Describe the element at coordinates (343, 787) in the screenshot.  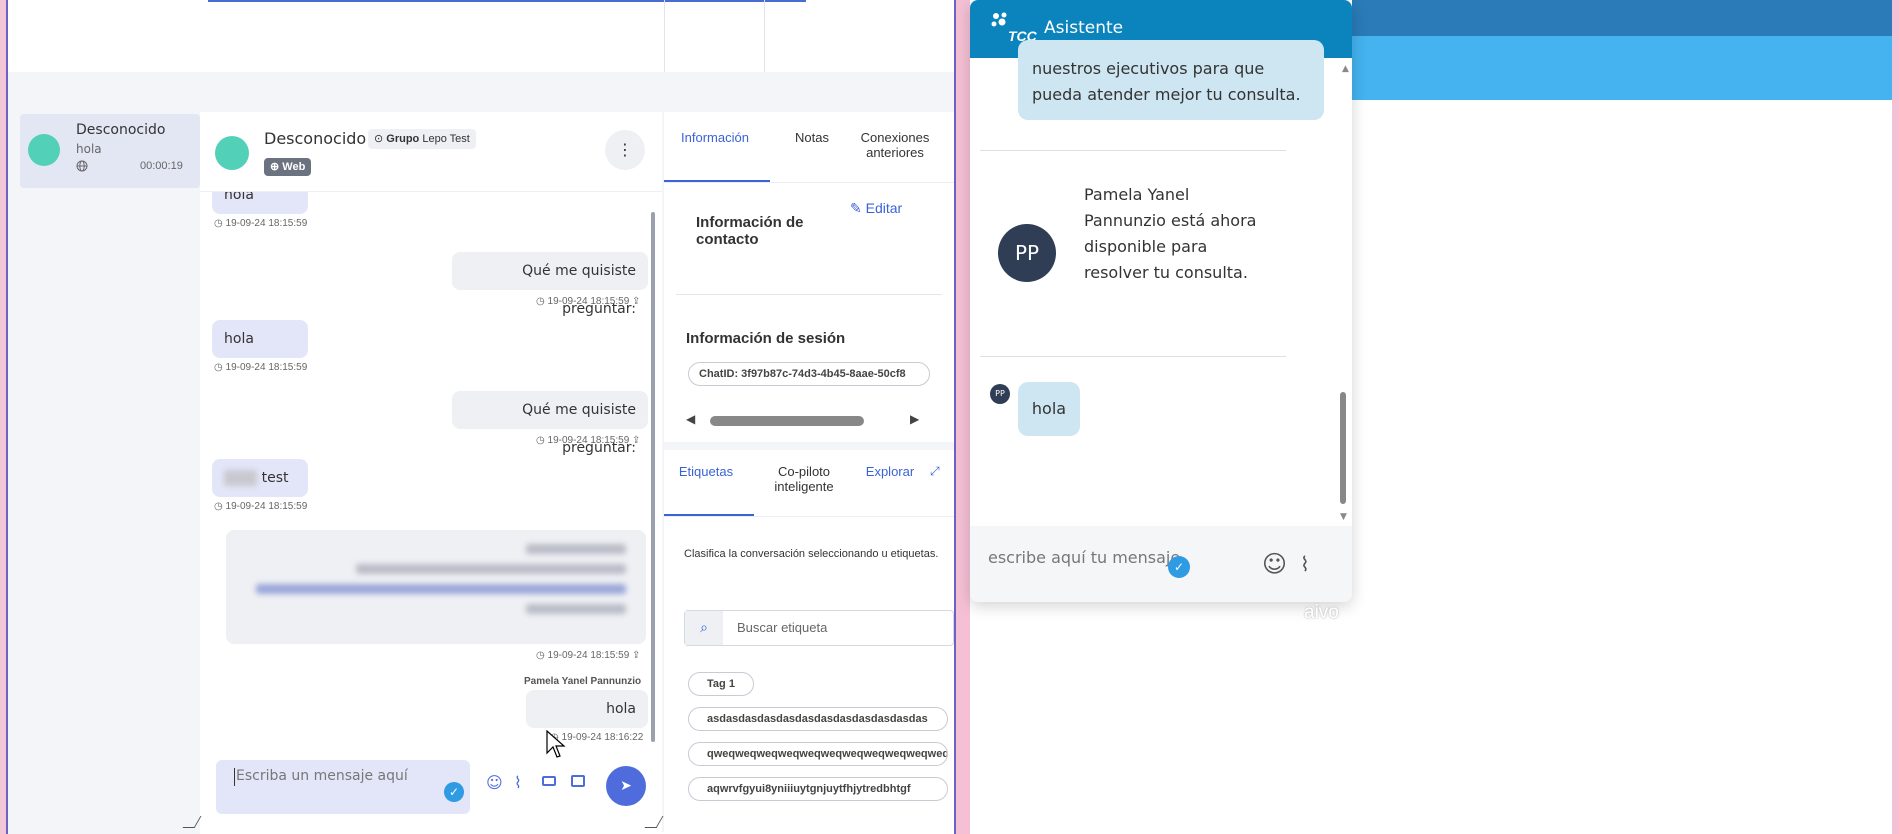
I see `message-input: Escriba un mensaje aquí ✓` at that location.